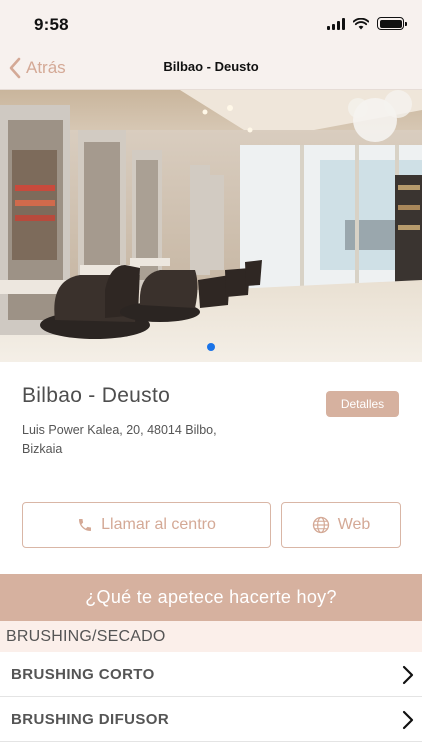 The height and width of the screenshot is (750, 422). Describe the element at coordinates (211, 636) in the screenshot. I see `service-category-header: BRUSHING/SECADO` at that location.